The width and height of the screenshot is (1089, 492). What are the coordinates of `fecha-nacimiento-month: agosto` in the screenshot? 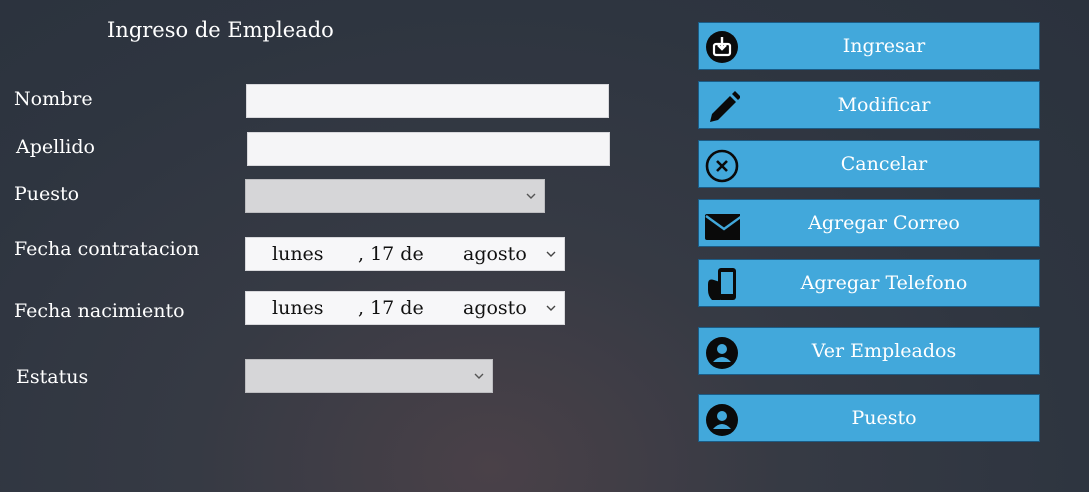 It's located at (495, 308).